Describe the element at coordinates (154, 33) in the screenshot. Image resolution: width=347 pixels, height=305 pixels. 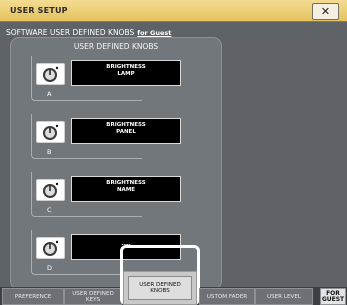
I see `user-link: for Guest` at that location.